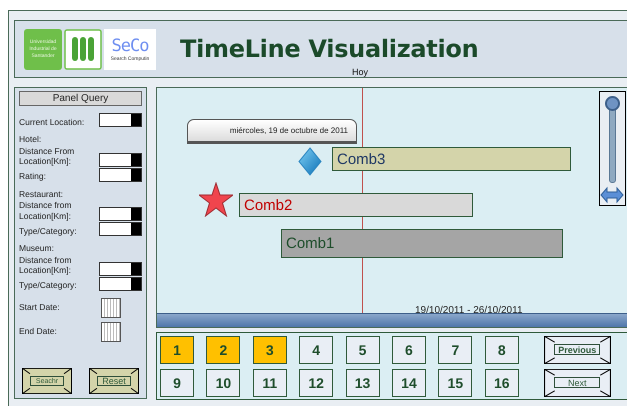 This screenshot has height=406, width=627. What do you see at coordinates (455, 382) in the screenshot?
I see `page-button: 15` at bounding box center [455, 382].